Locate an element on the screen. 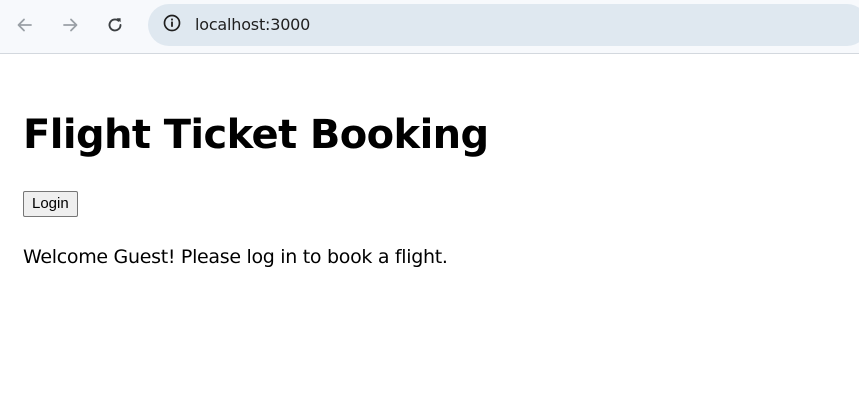 The image size is (859, 402). reload-button is located at coordinates (115, 25).